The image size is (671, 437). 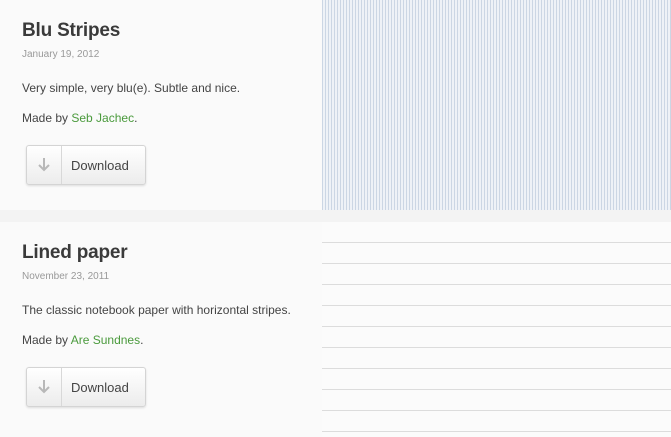 What do you see at coordinates (75, 252) in the screenshot?
I see `pattern-title: Lined paper` at bounding box center [75, 252].